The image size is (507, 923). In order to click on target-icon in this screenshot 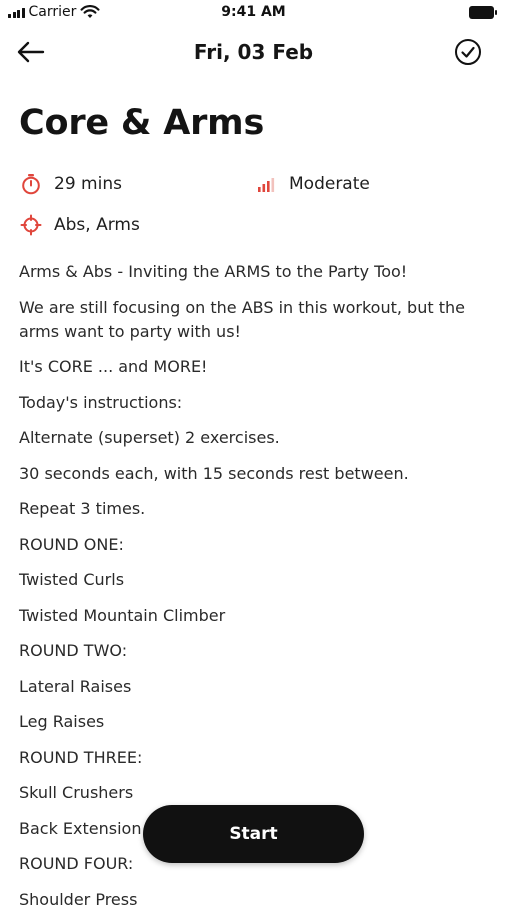, I will do `click(31, 225)`.